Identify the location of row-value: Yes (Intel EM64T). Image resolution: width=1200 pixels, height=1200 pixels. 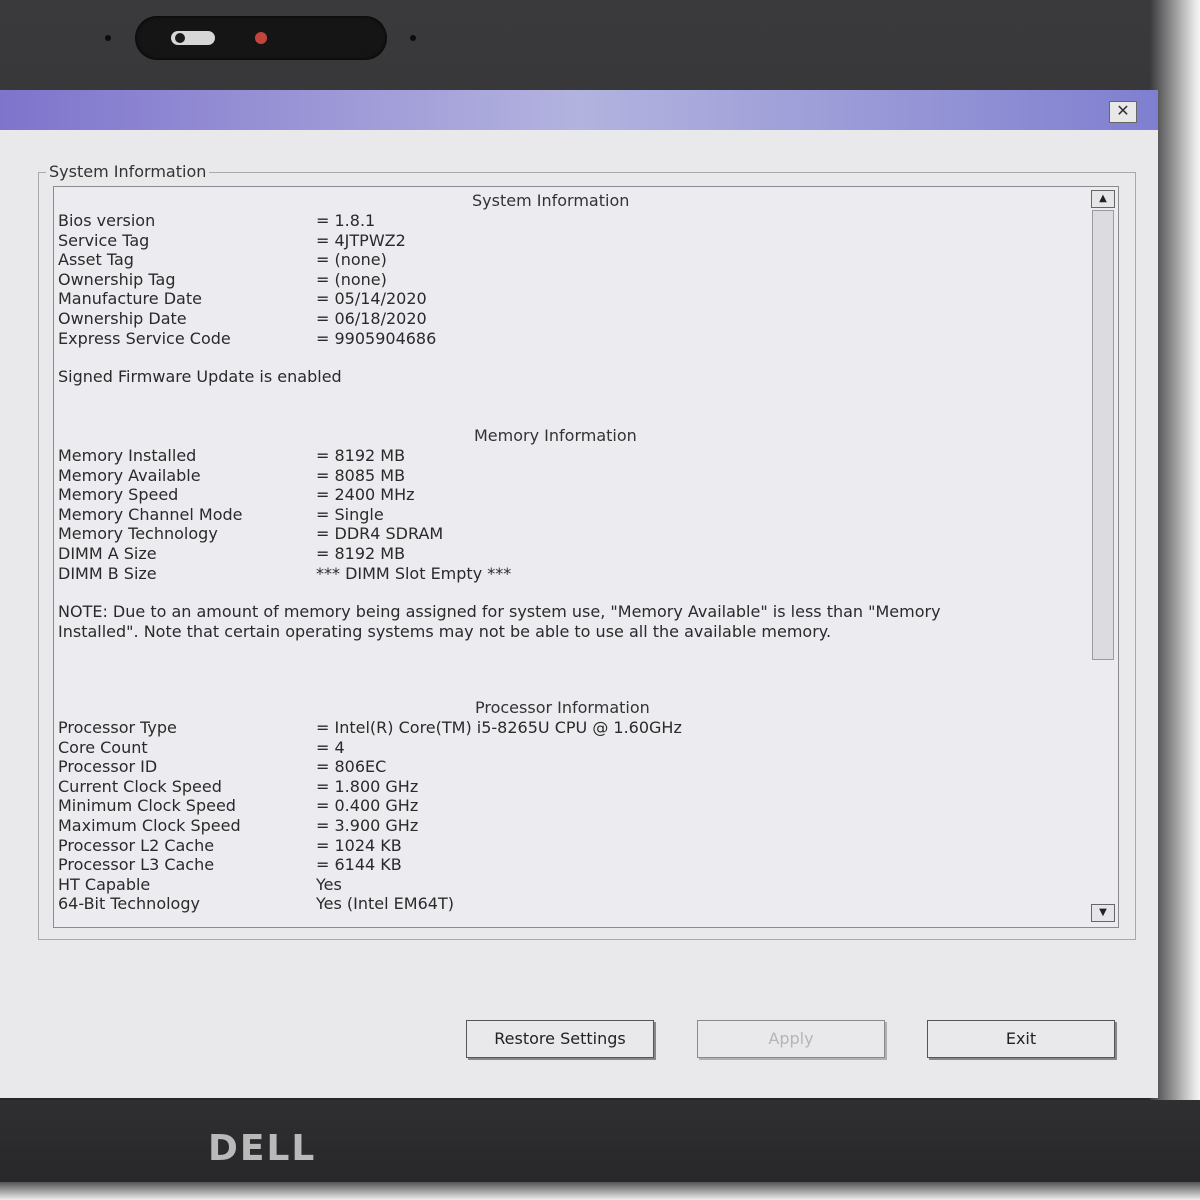
(385, 904).